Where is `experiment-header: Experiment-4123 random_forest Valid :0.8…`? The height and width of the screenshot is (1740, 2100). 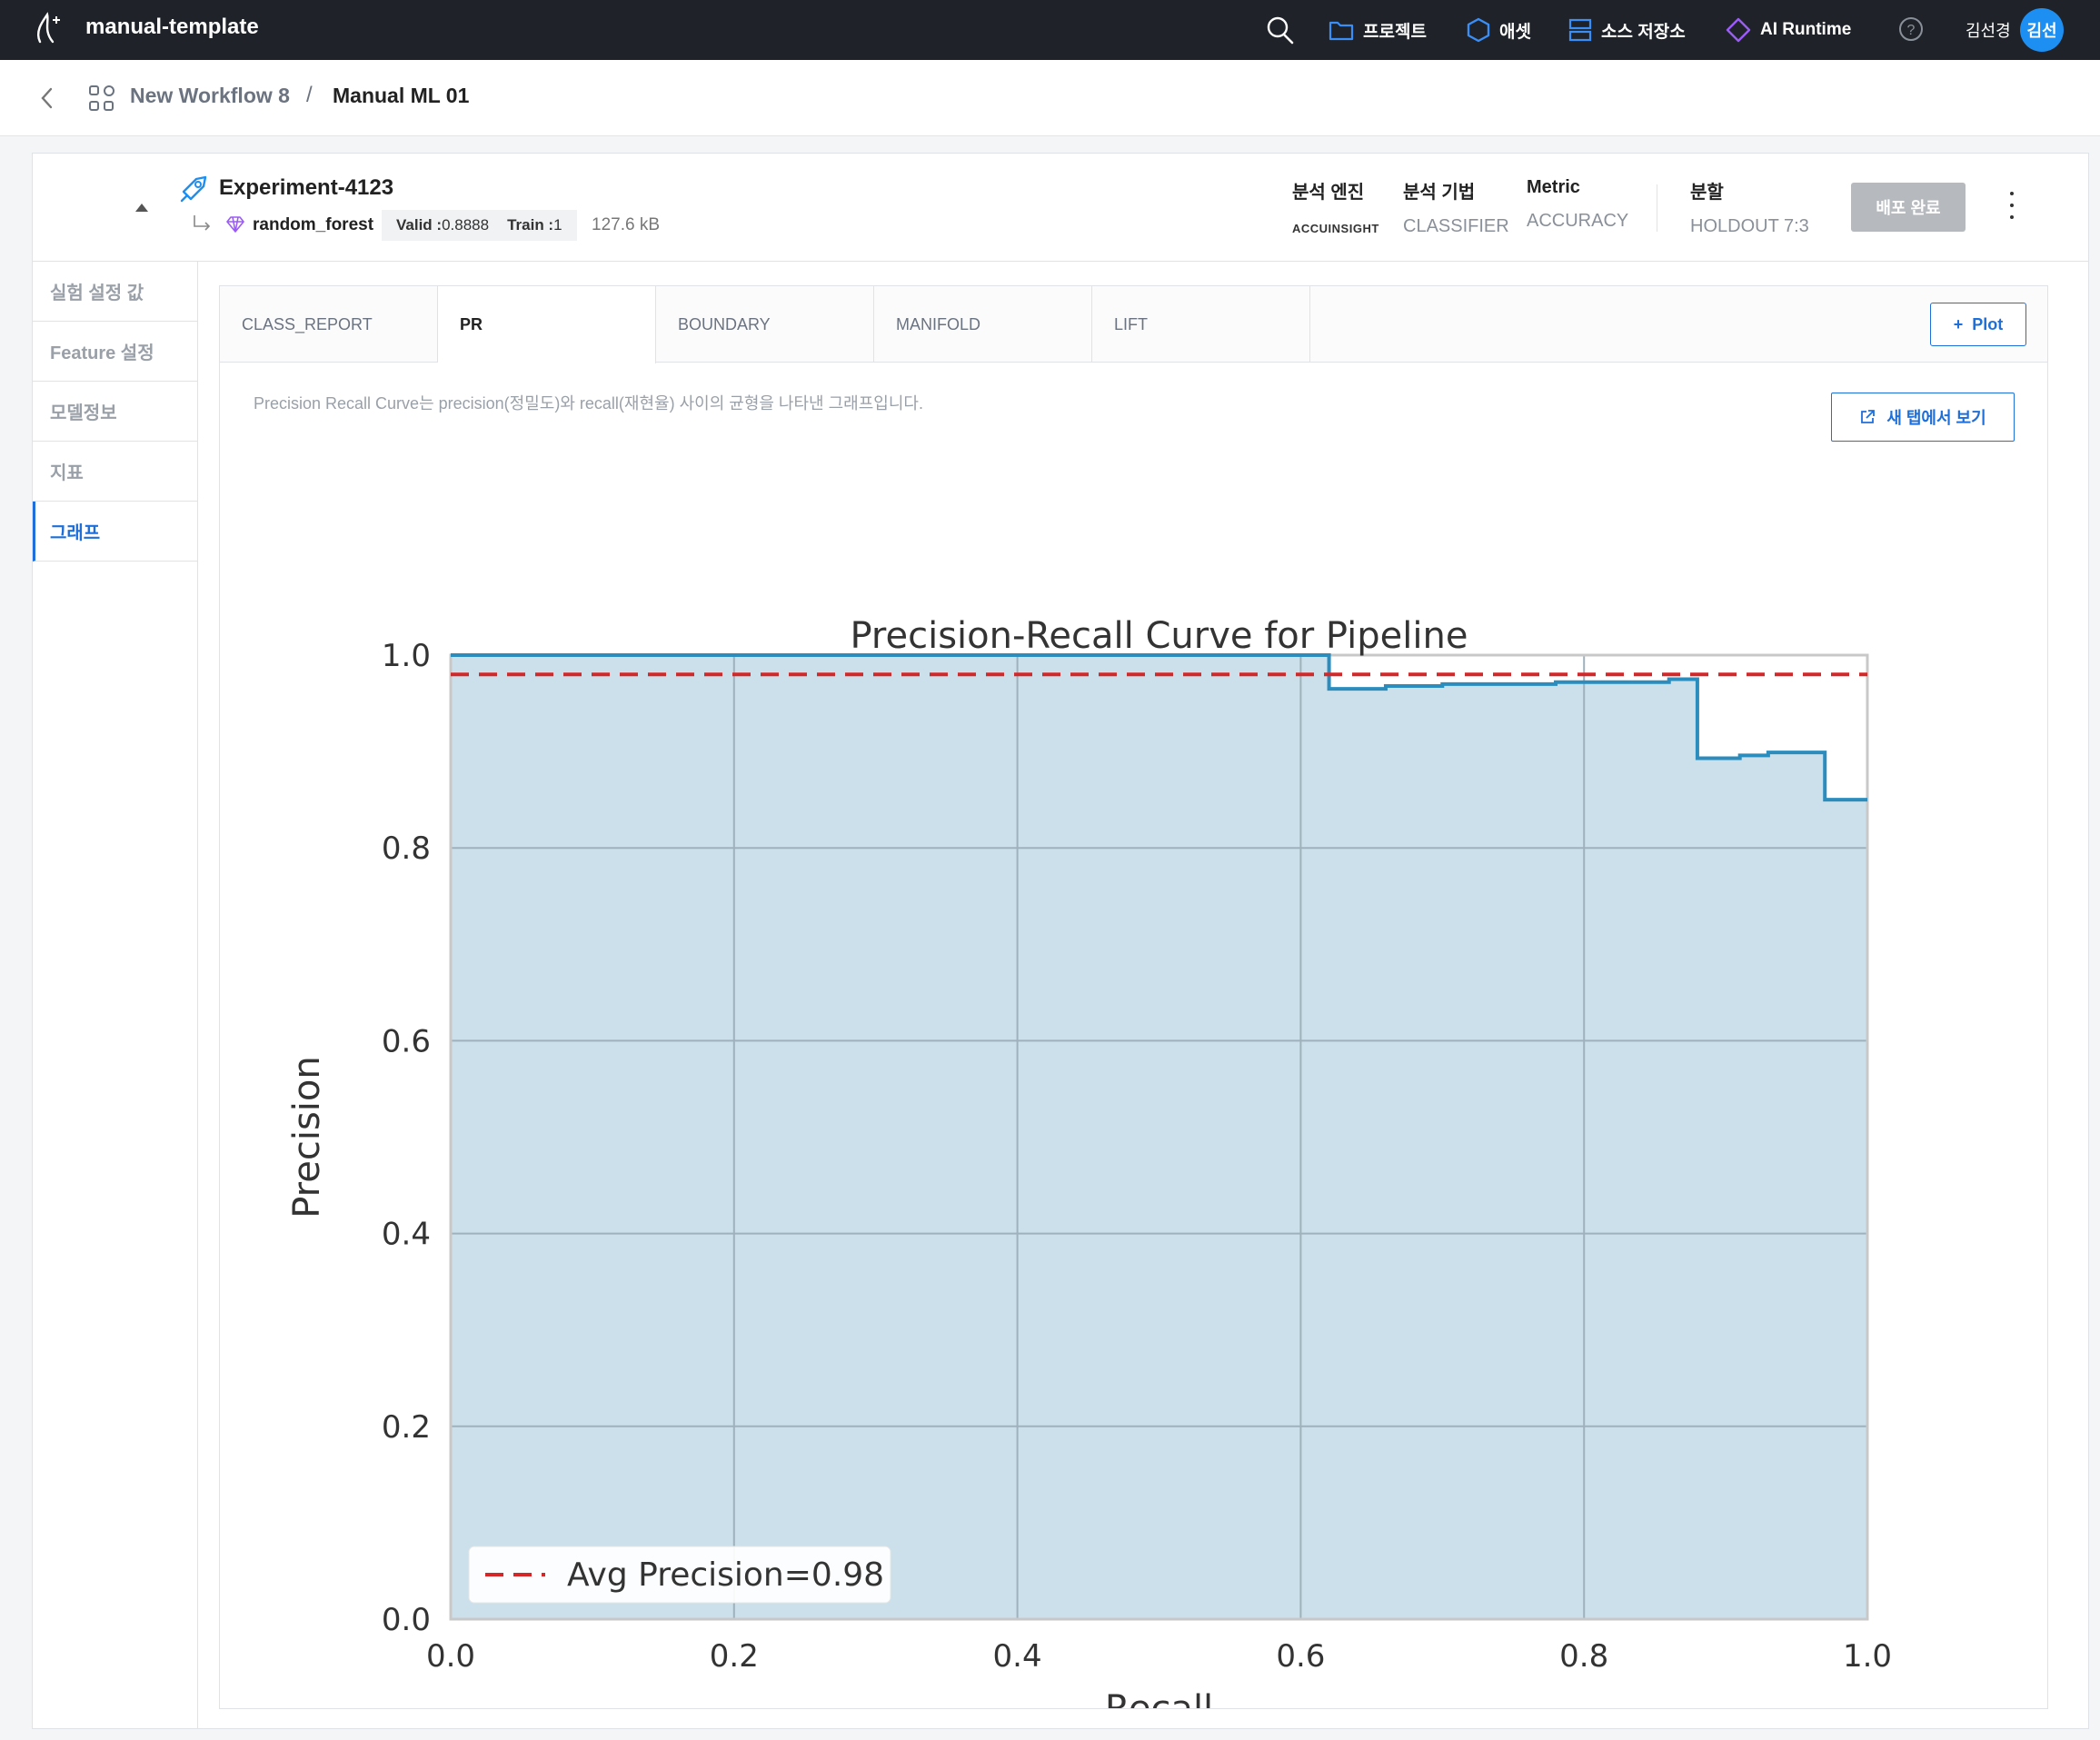
experiment-header: Experiment-4123 random_forest Valid :0.8… is located at coordinates (1060, 208).